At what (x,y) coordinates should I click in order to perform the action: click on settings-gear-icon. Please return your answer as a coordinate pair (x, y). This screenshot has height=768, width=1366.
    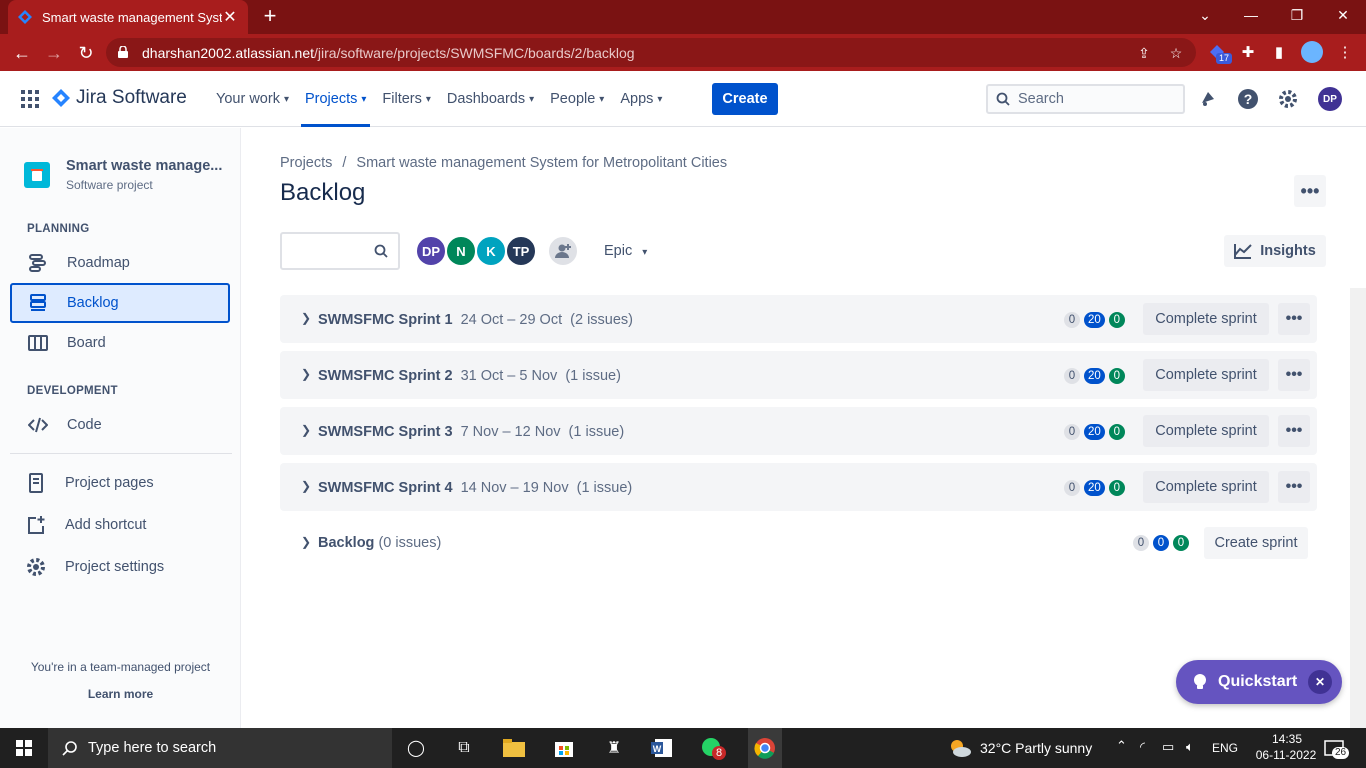
    Looking at the image, I should click on (1288, 99).